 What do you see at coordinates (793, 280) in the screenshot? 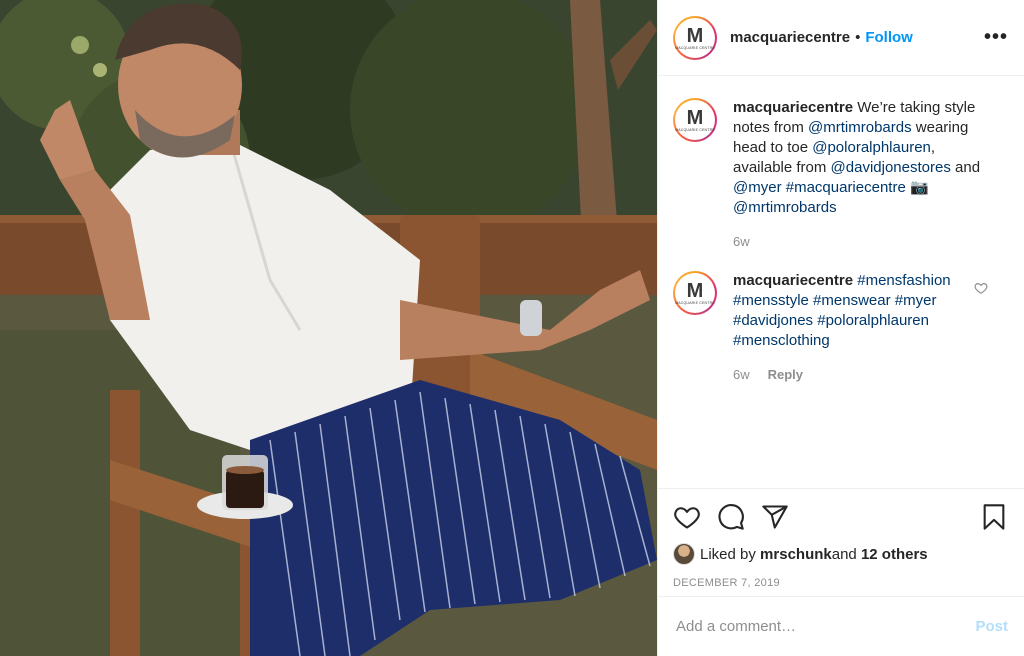
I see `comment-username: macquariecentre` at bounding box center [793, 280].